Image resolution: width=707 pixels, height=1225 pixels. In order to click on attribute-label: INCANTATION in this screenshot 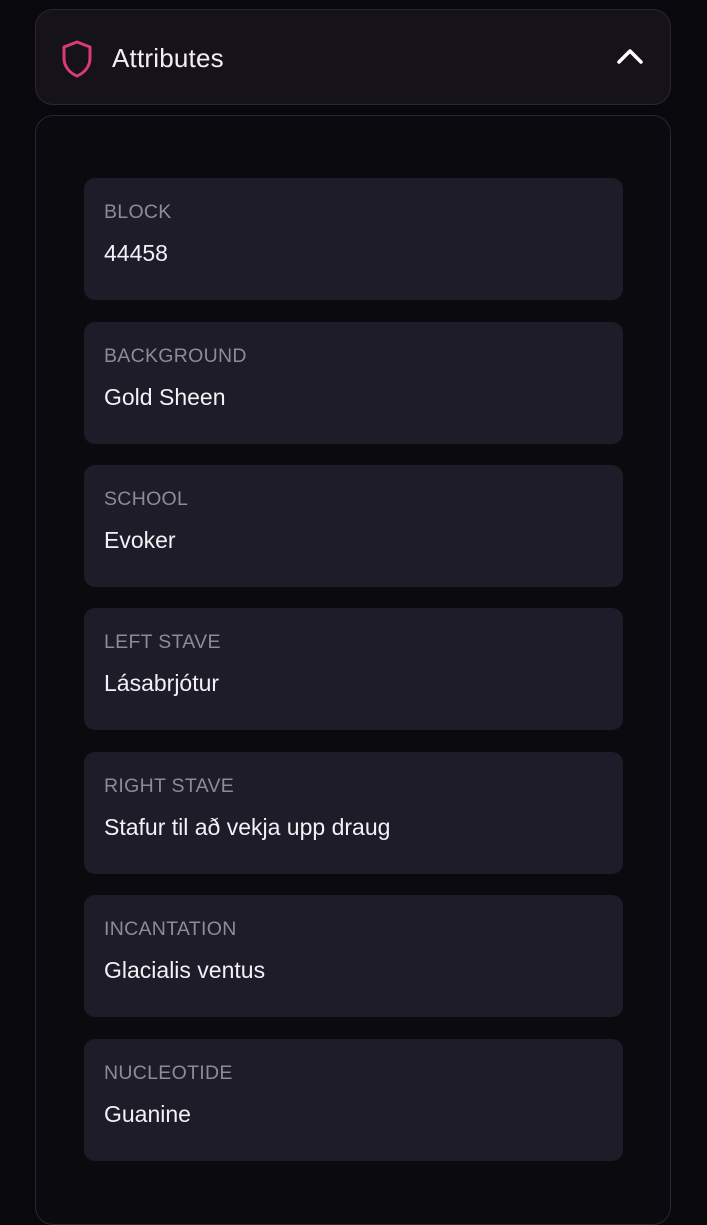, I will do `click(170, 929)`.